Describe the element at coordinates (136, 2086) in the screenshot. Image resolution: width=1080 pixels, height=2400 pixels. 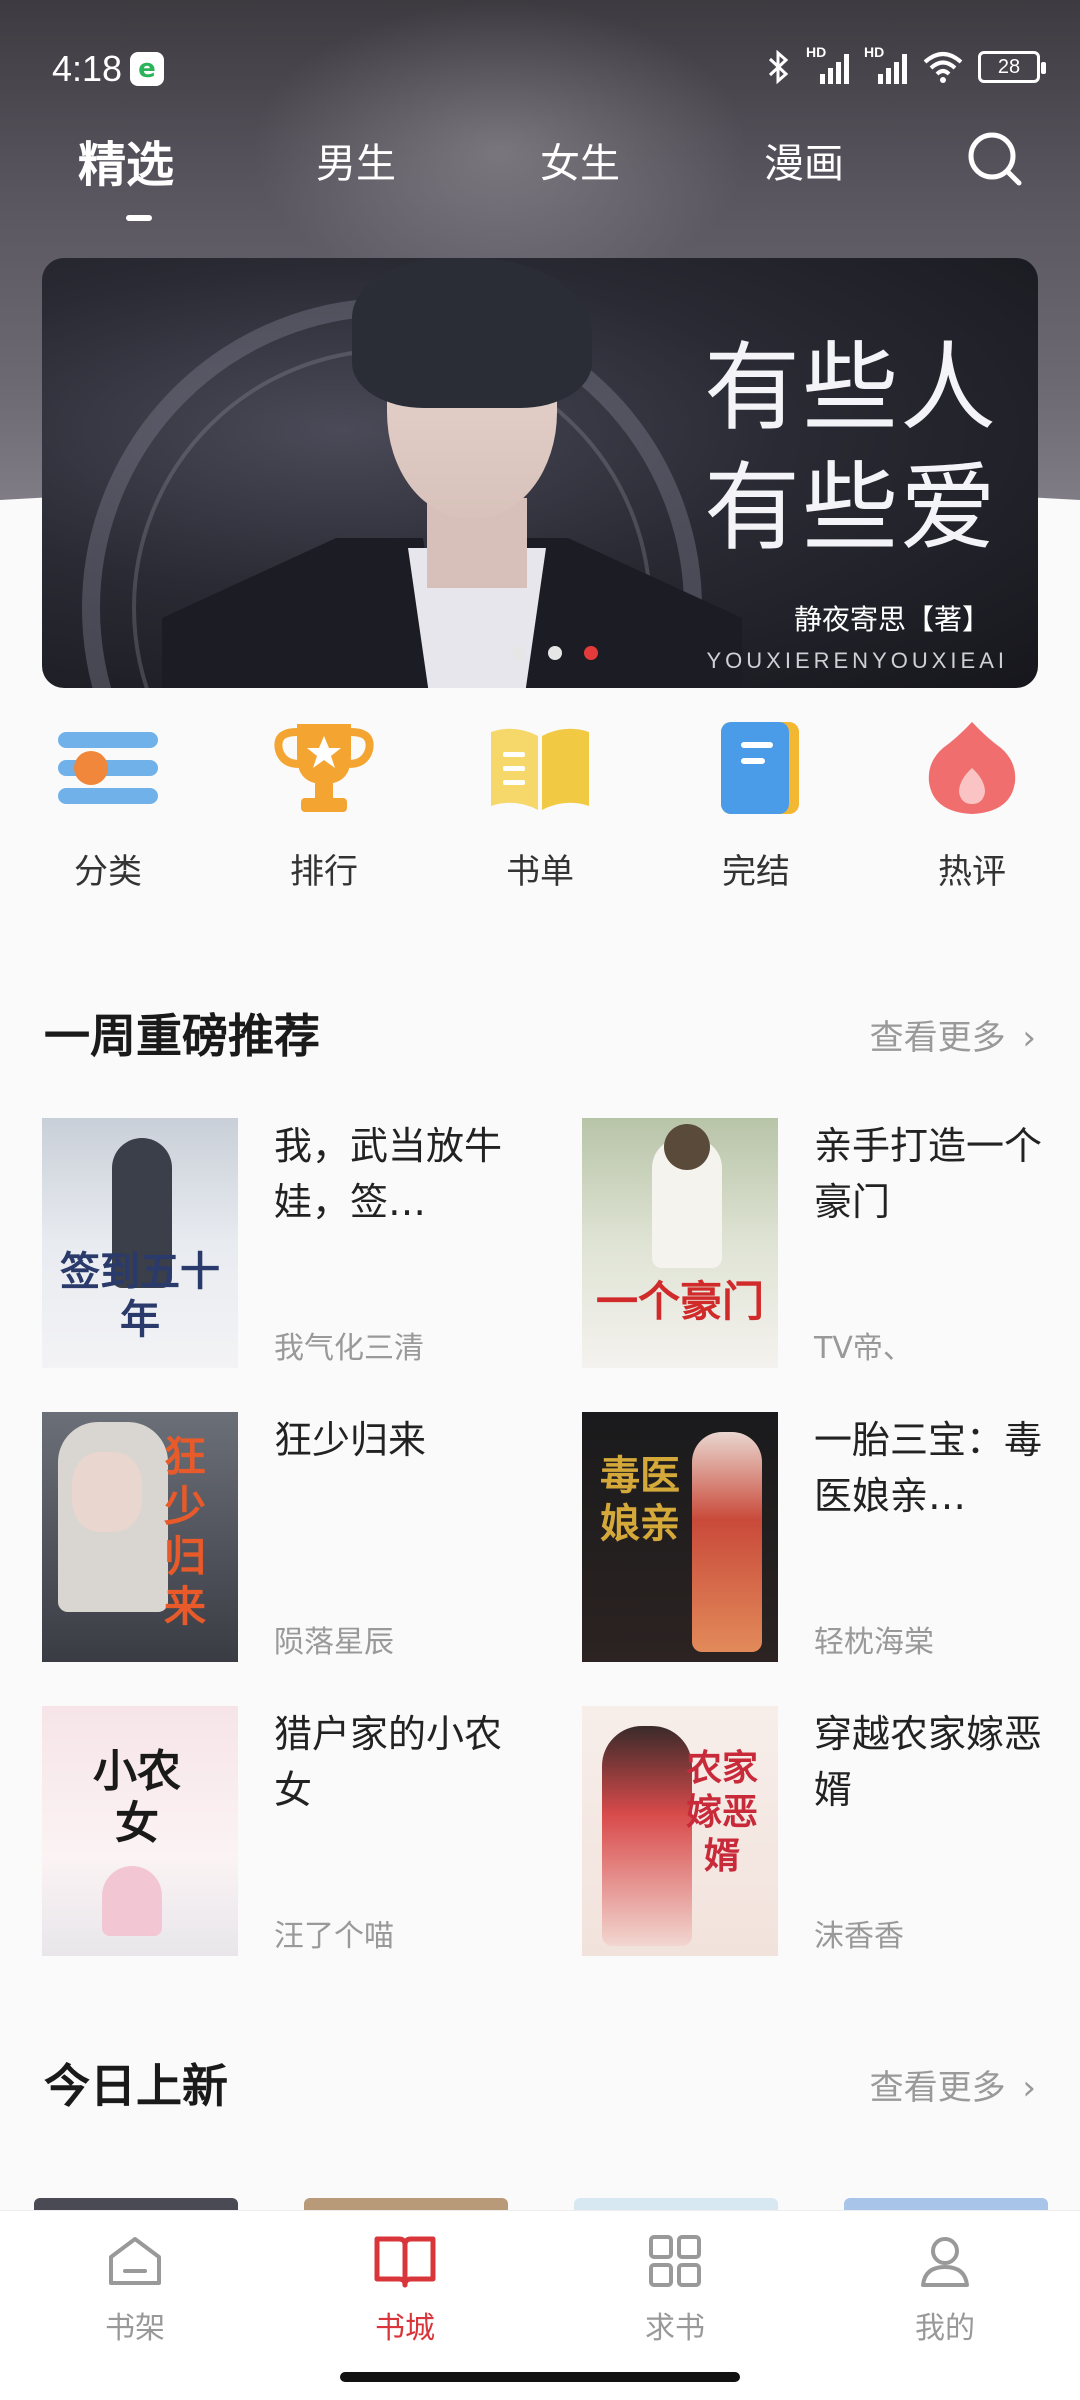
I see `section-title-today: 今日上新` at that location.